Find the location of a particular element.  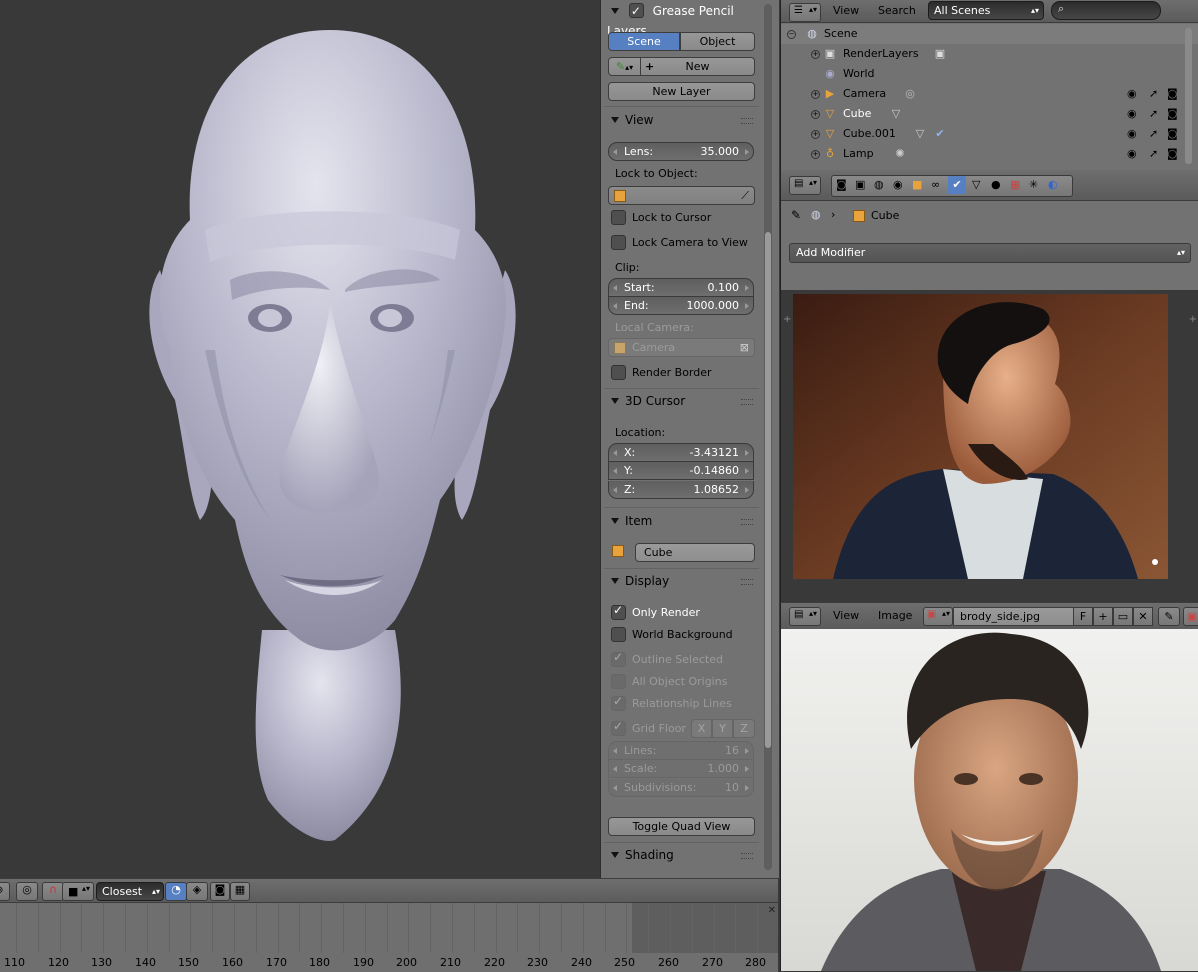

add-modifier-dropdown: Add Modifier ▴▾ is located at coordinates (990, 253).